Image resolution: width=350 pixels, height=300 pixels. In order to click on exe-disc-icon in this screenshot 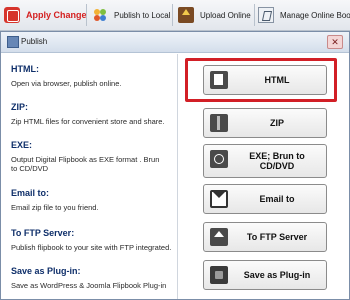, I will do `click(219, 159)`.